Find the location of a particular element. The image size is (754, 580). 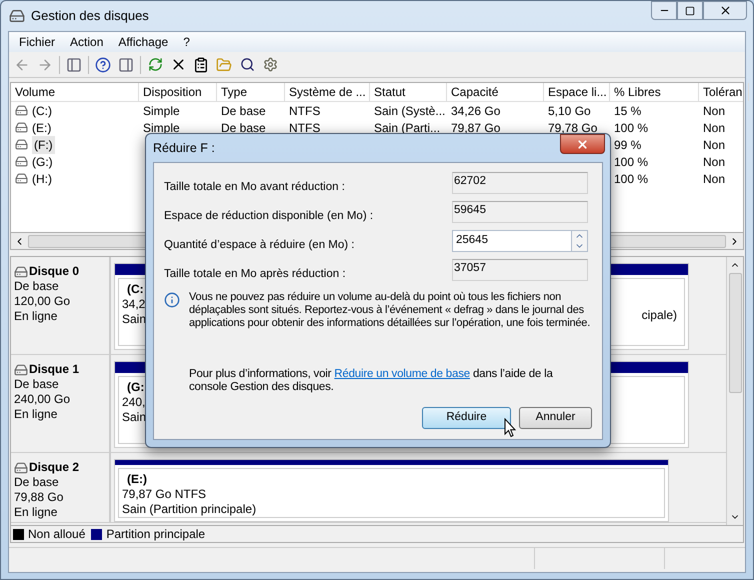

dialog-title: Réduire F : is located at coordinates (184, 148).